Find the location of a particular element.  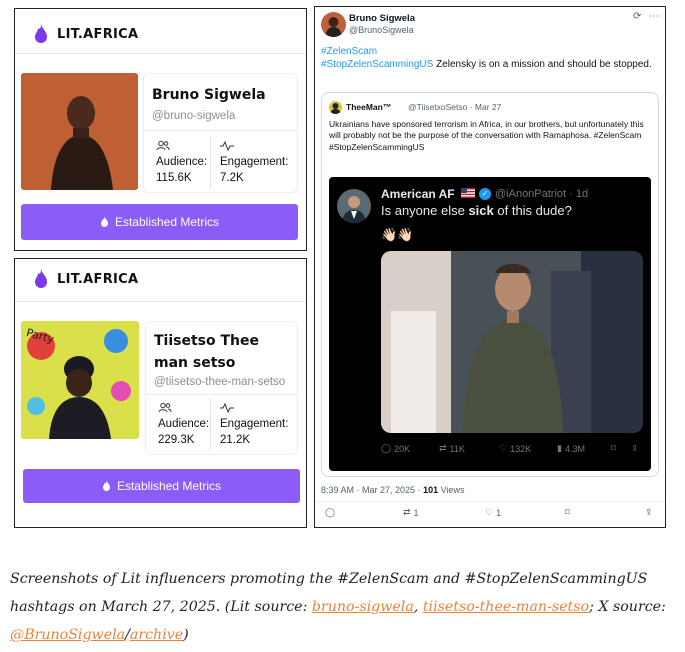

author-name: Bruno Sigwela is located at coordinates (382, 18).